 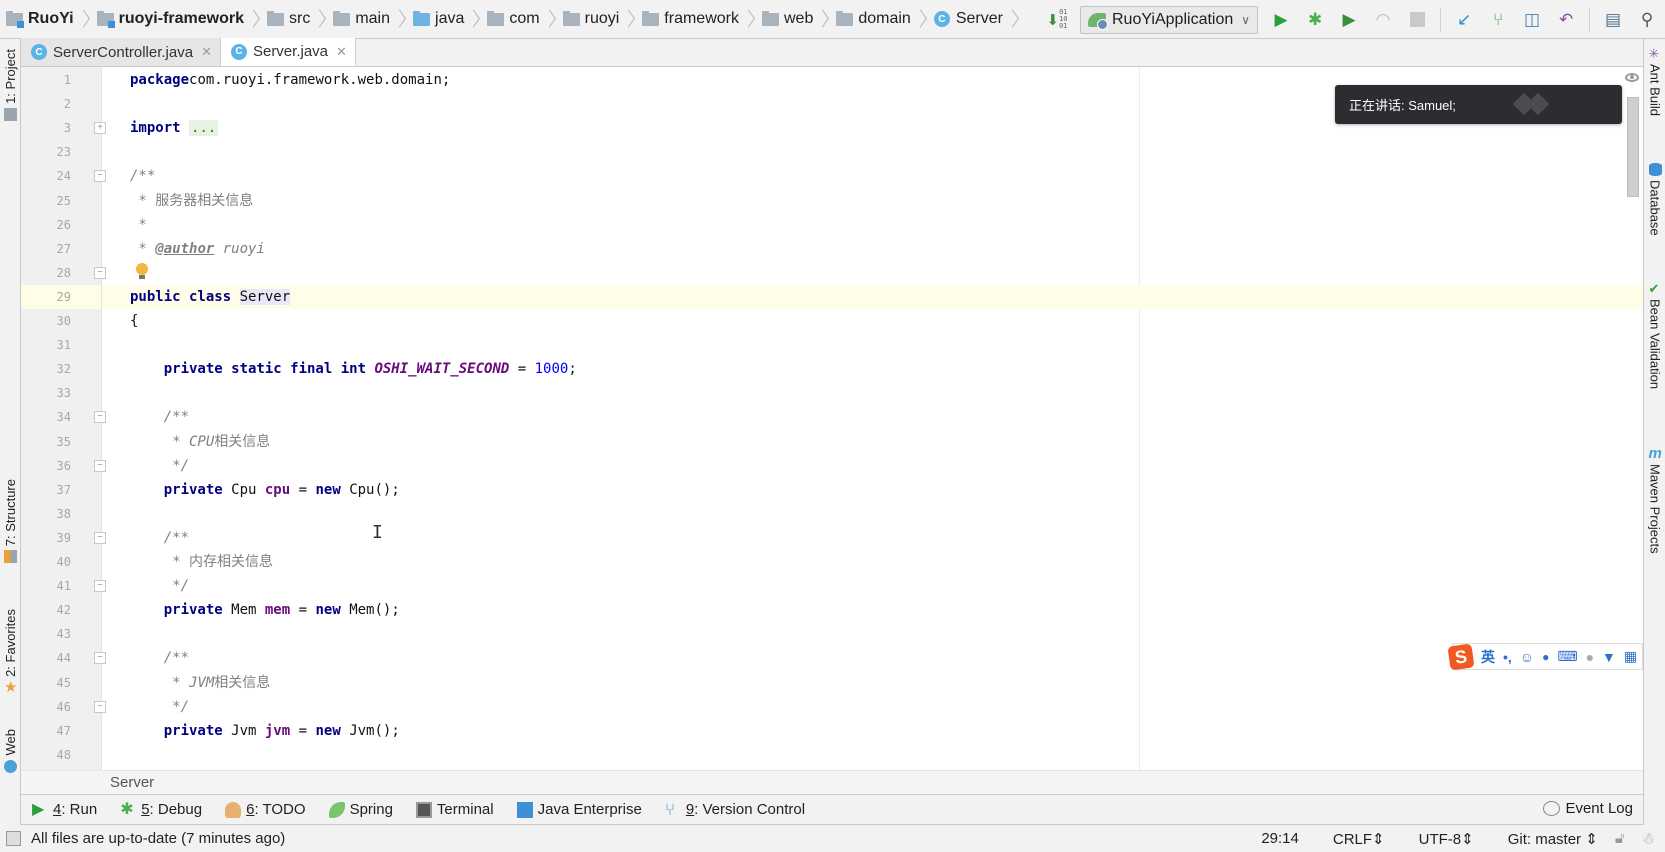 What do you see at coordinates (1488, 657) in the screenshot?
I see `ime-language-toggle: 英` at bounding box center [1488, 657].